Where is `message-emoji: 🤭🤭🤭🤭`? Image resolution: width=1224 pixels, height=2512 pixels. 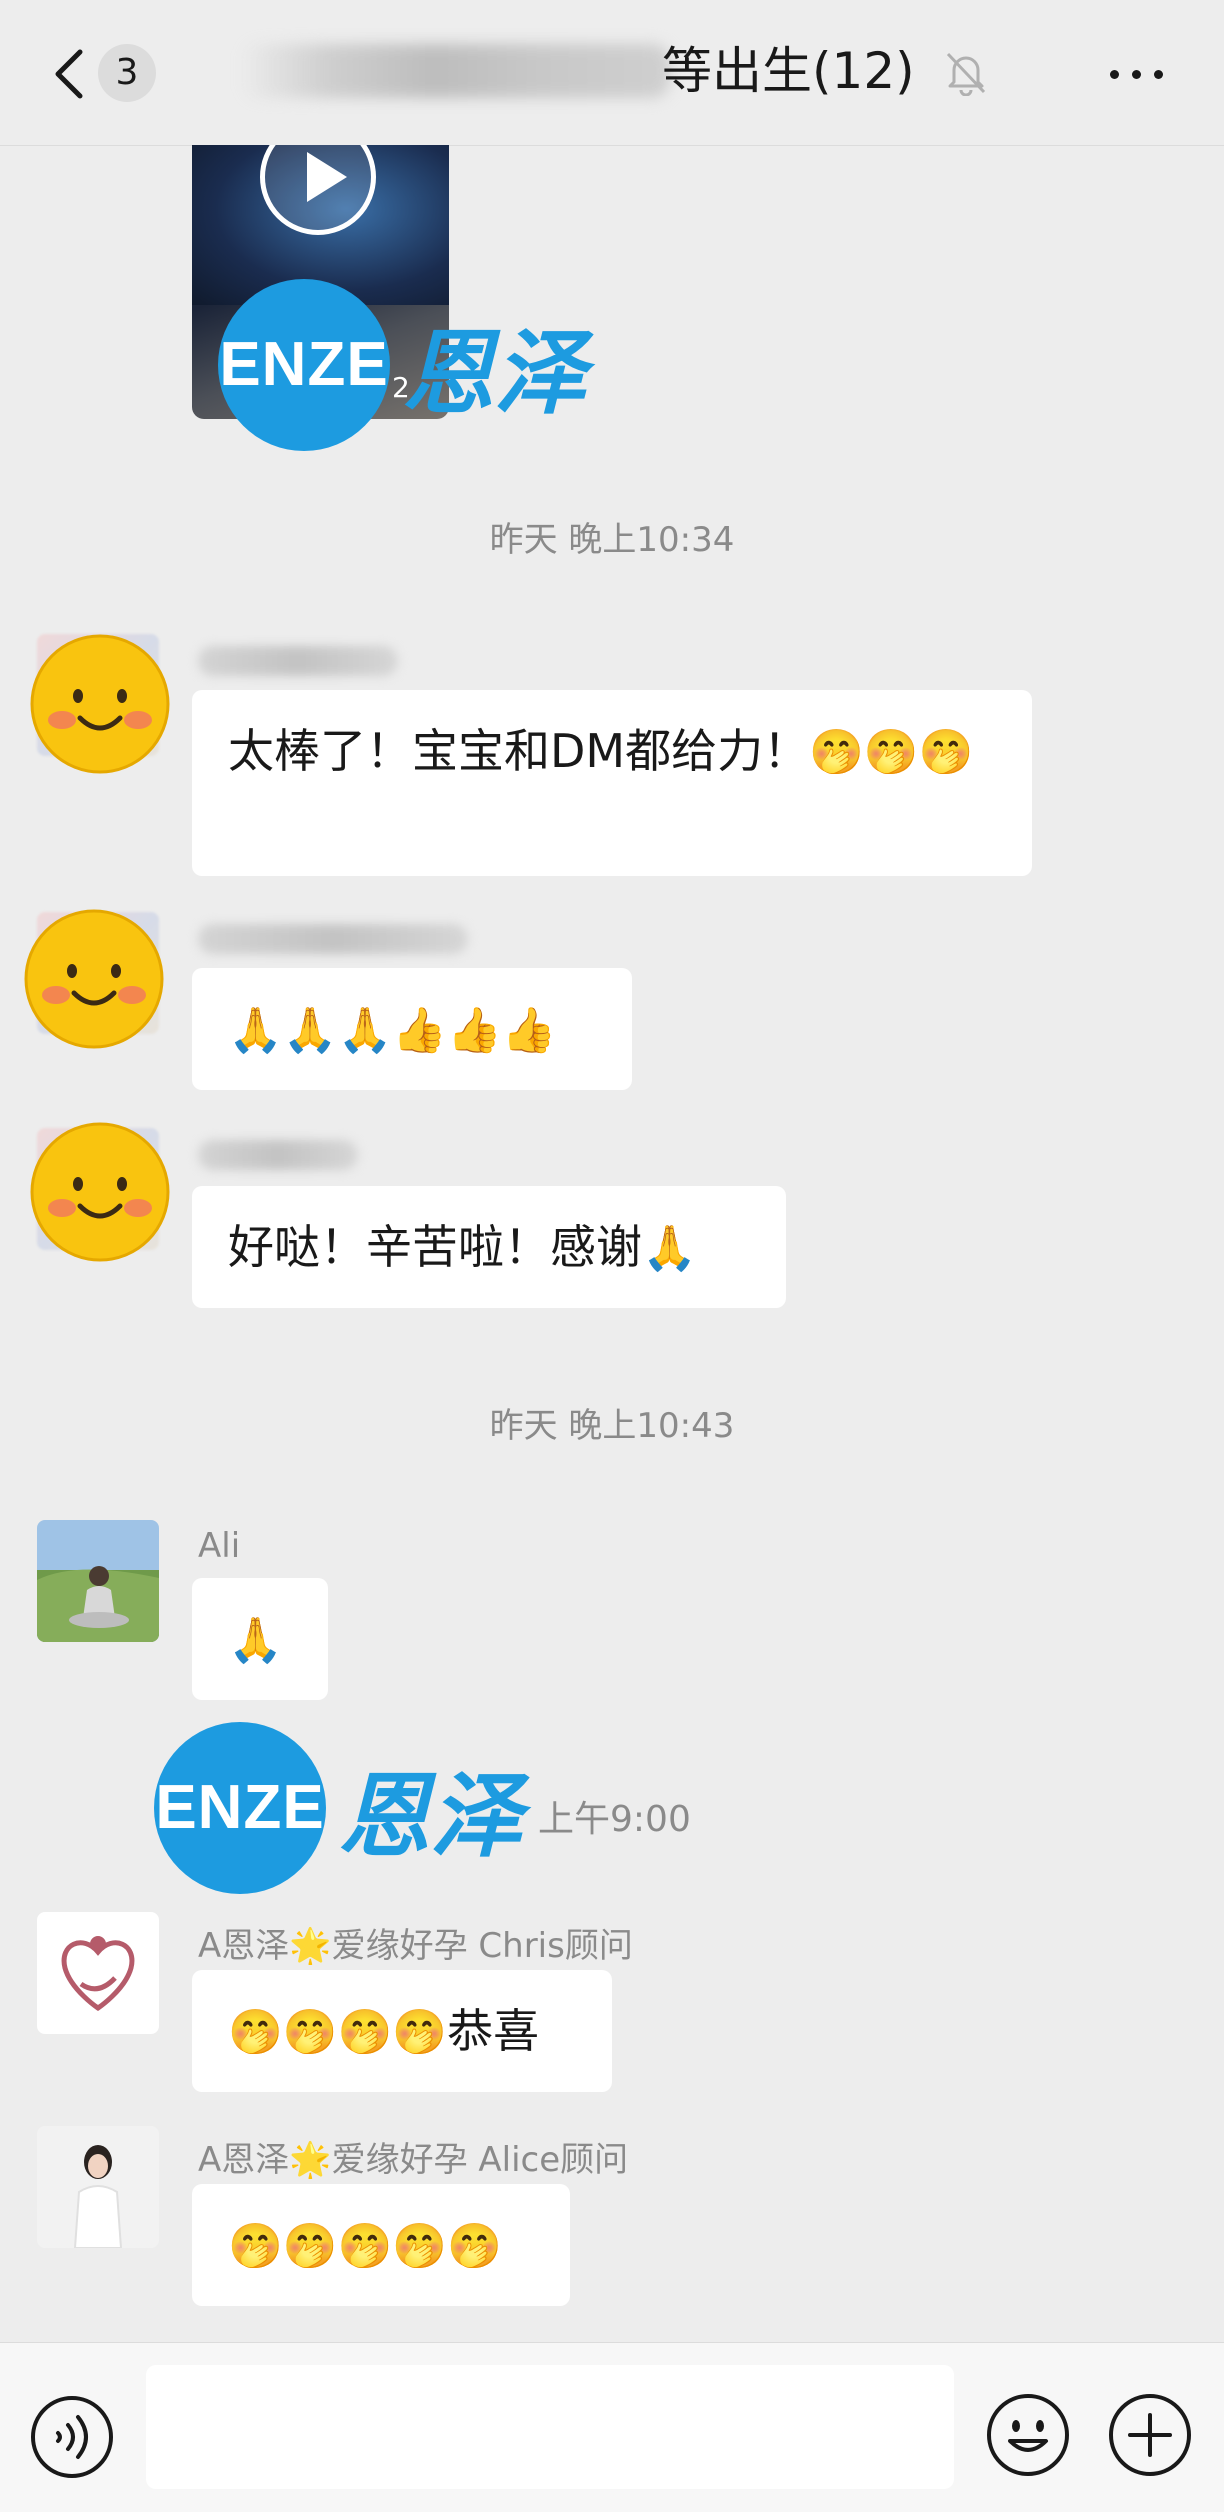
message-emoji: 🤭🤭🤭🤭 is located at coordinates (338, 2032).